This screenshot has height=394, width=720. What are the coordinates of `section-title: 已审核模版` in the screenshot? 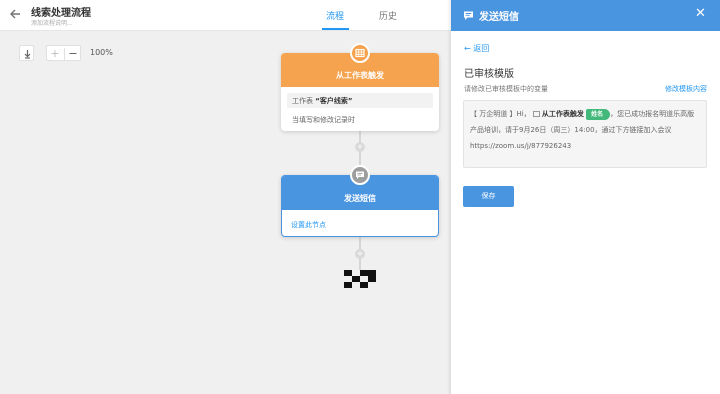 It's located at (489, 74).